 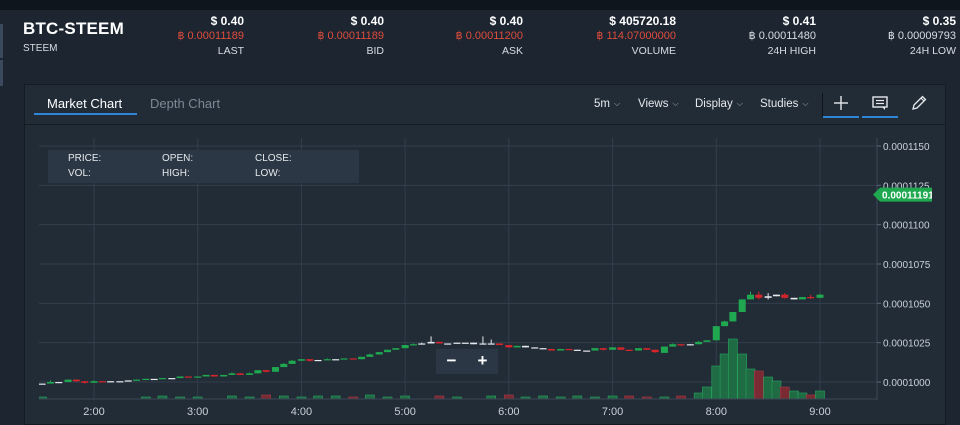 I want to click on x-tick-label: 4:00, so click(x=301, y=412).